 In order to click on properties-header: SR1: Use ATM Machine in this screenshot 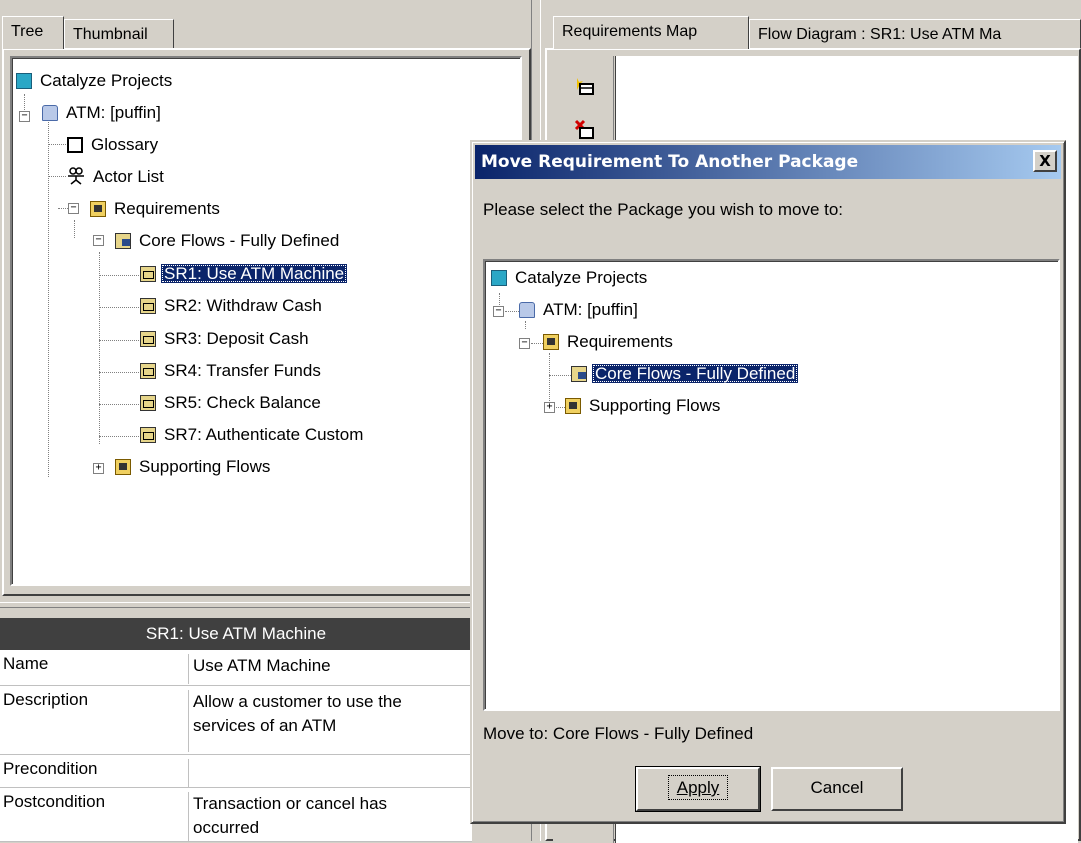, I will do `click(236, 634)`.